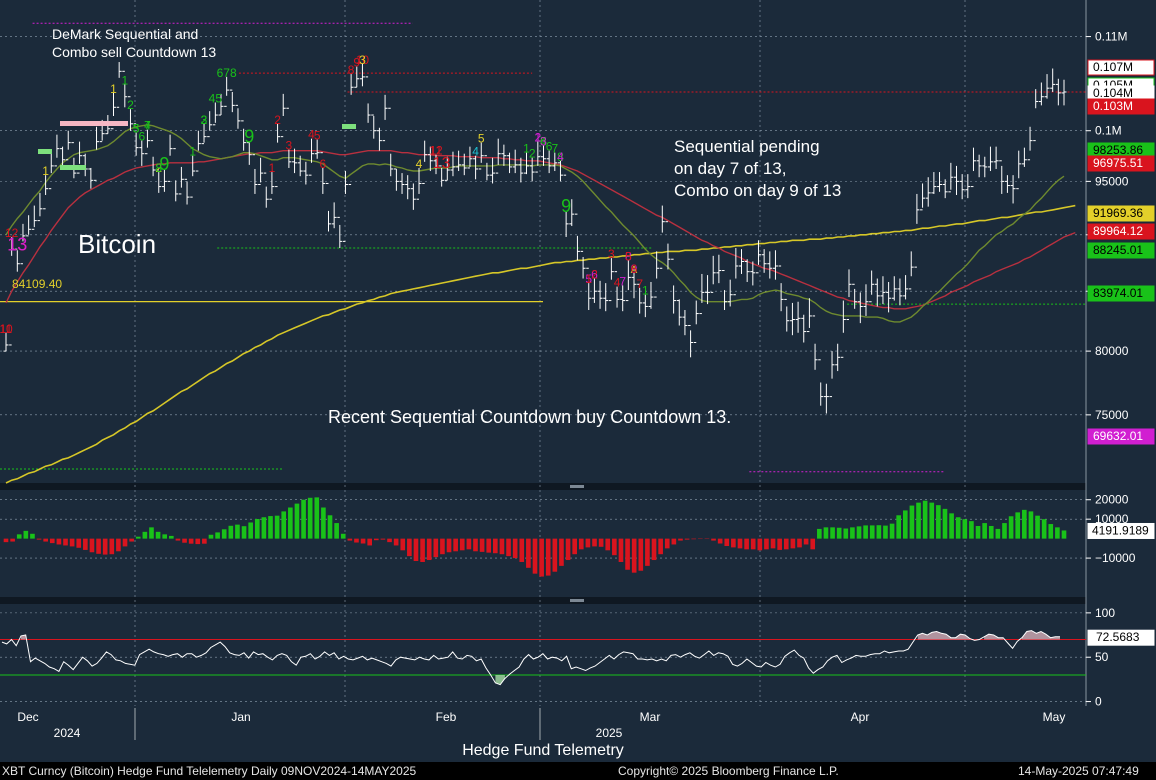 This screenshot has width=1156, height=780. What do you see at coordinates (532, 154) in the screenshot?
I see `td-count-40: 2` at bounding box center [532, 154].